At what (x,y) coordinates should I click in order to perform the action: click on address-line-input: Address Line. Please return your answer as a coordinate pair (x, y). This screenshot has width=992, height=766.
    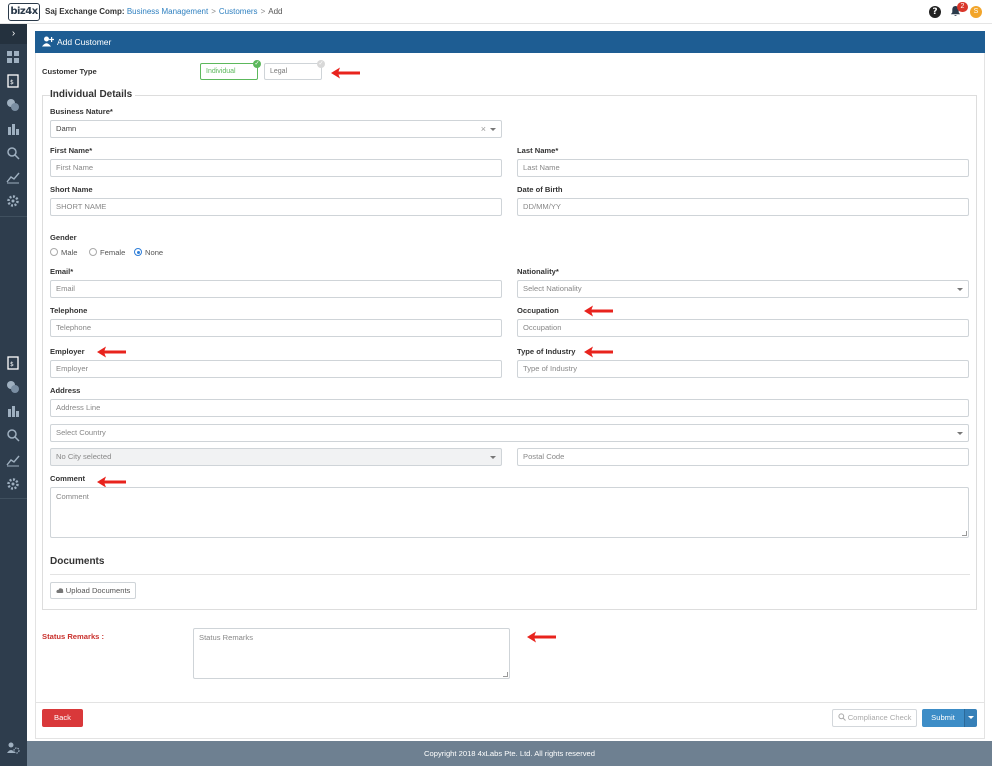
    Looking at the image, I should click on (509, 408).